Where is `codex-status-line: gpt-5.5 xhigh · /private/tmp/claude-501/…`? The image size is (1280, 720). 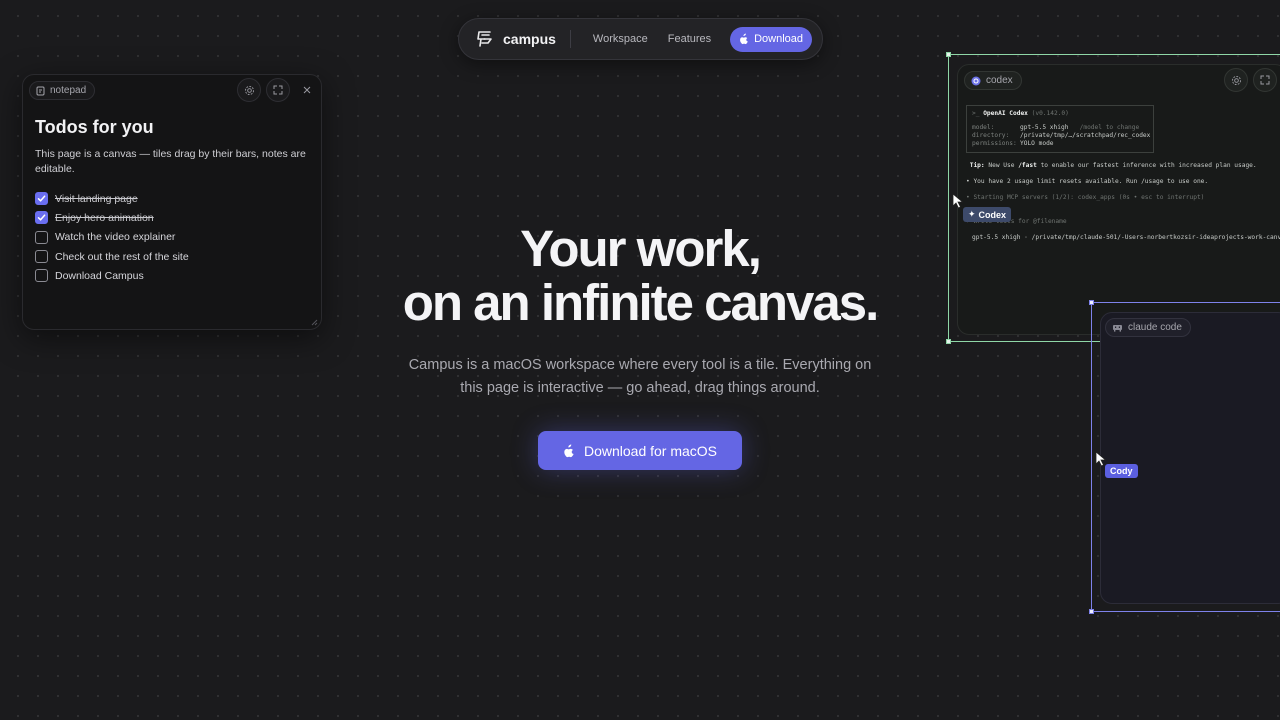
codex-status-line: gpt-5.5 xhigh · /private/tmp/claude-501/… is located at coordinates (1126, 237).